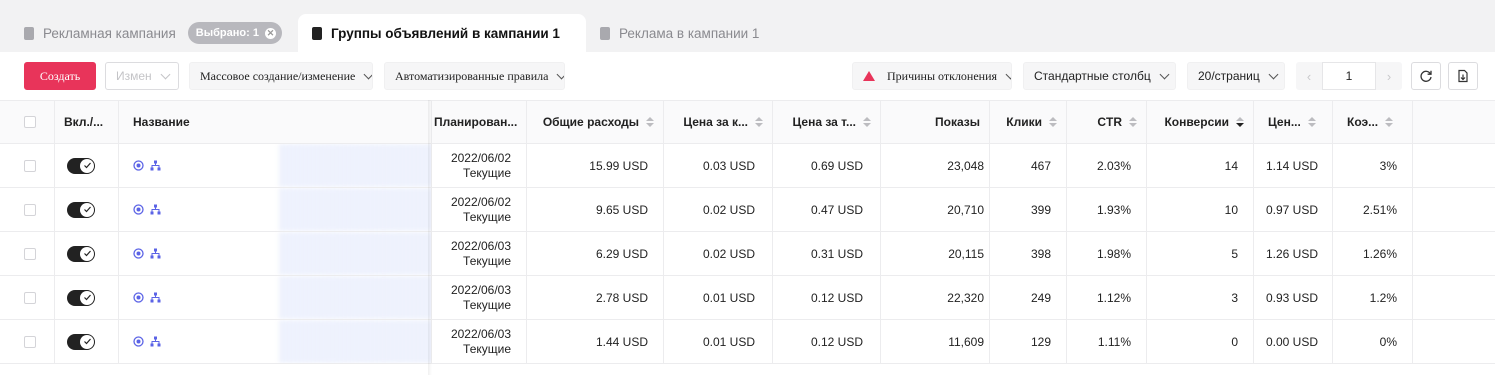 This screenshot has height=375, width=1495. Describe the element at coordinates (270, 33) in the screenshot. I see `clear-selection-icon: ✕` at that location.